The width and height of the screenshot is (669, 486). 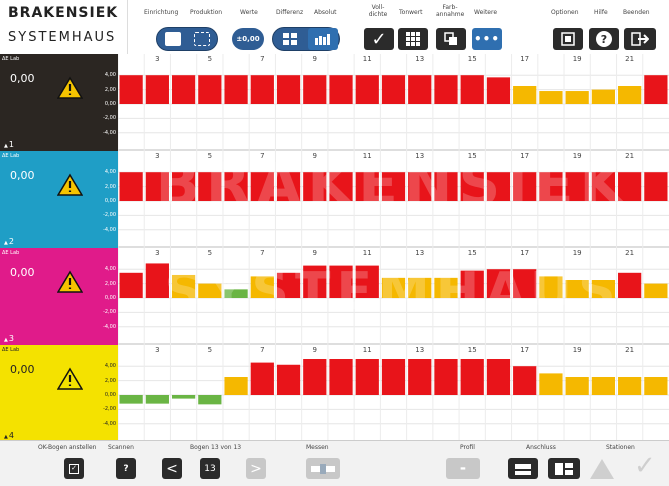 I want to click on menu-differenz: Differenz, so click(x=289, y=12).